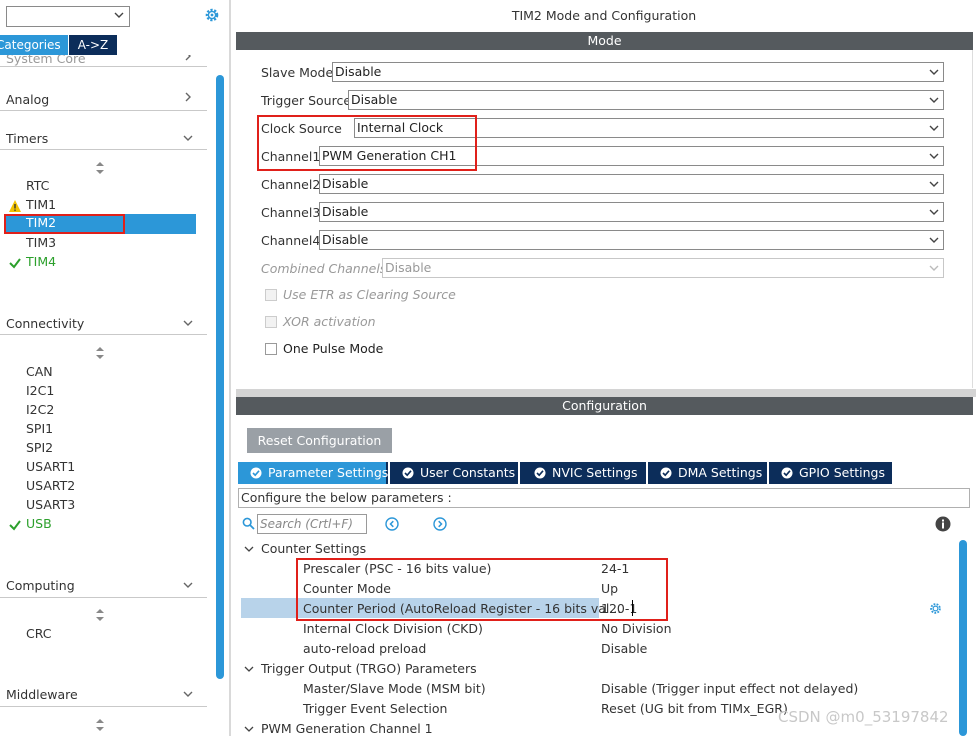 This screenshot has height=736, width=976. What do you see at coordinates (103, 138) in the screenshot?
I see `category-timers: Timers` at bounding box center [103, 138].